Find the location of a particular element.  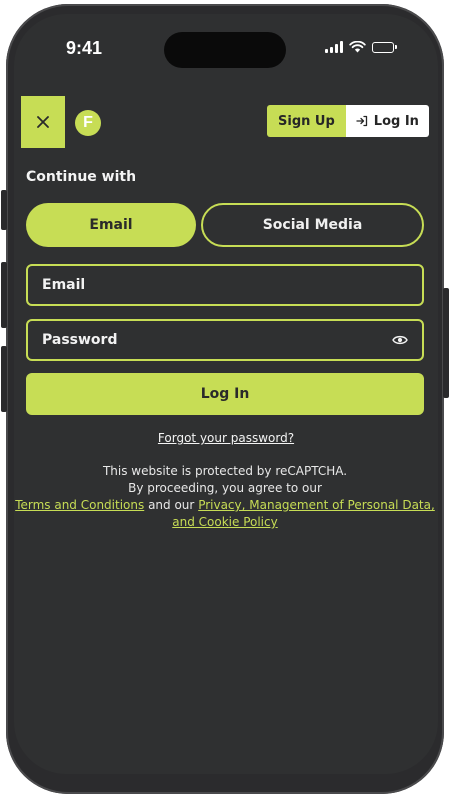

sign-up-button: Sign Up is located at coordinates (306, 121).